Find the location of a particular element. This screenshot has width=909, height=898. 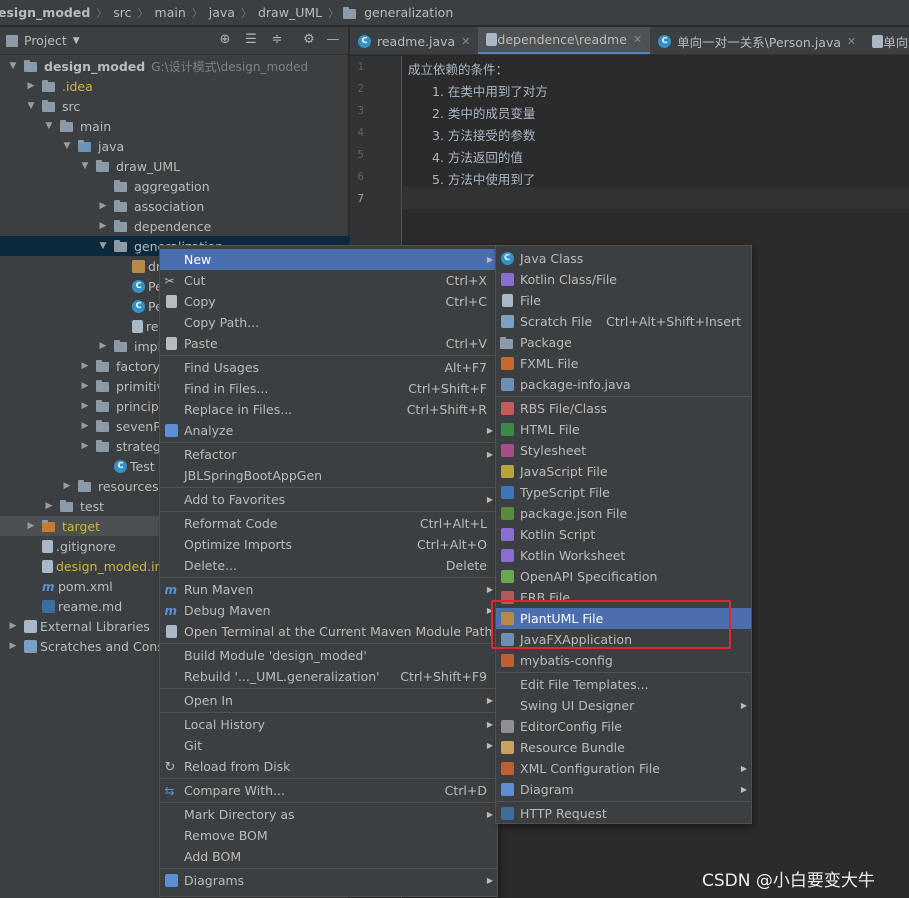

menu-item: RBS File/Class is located at coordinates (623, 408).